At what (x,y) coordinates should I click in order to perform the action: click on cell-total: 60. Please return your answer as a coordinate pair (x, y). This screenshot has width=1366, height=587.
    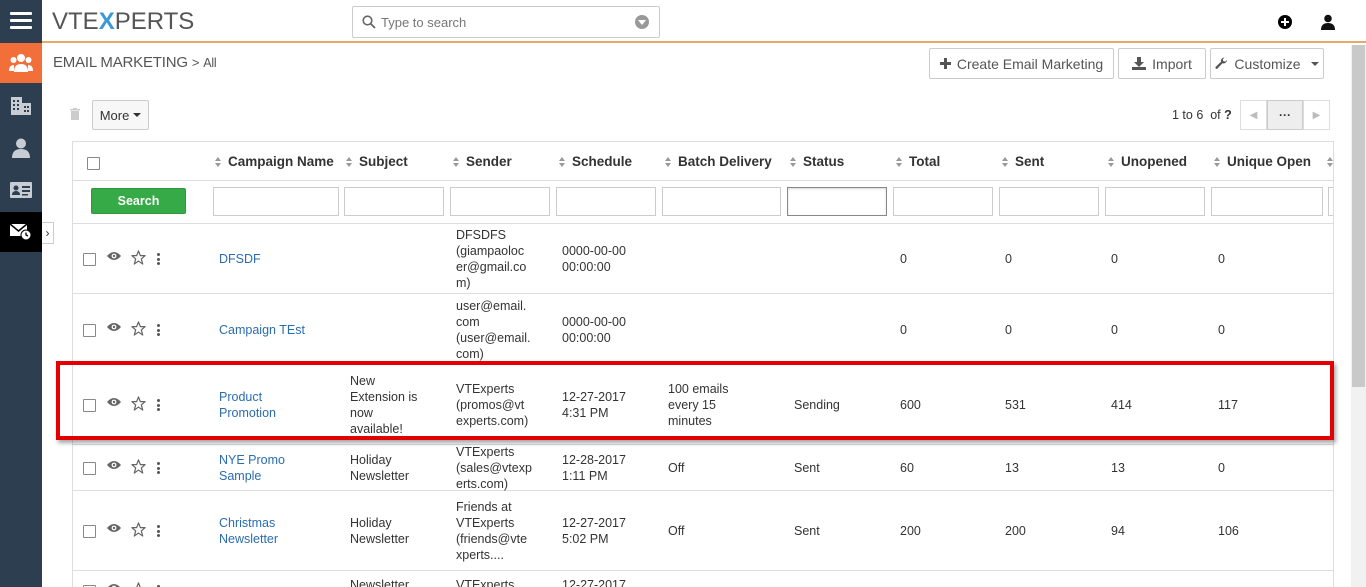
    Looking at the image, I should click on (907, 468).